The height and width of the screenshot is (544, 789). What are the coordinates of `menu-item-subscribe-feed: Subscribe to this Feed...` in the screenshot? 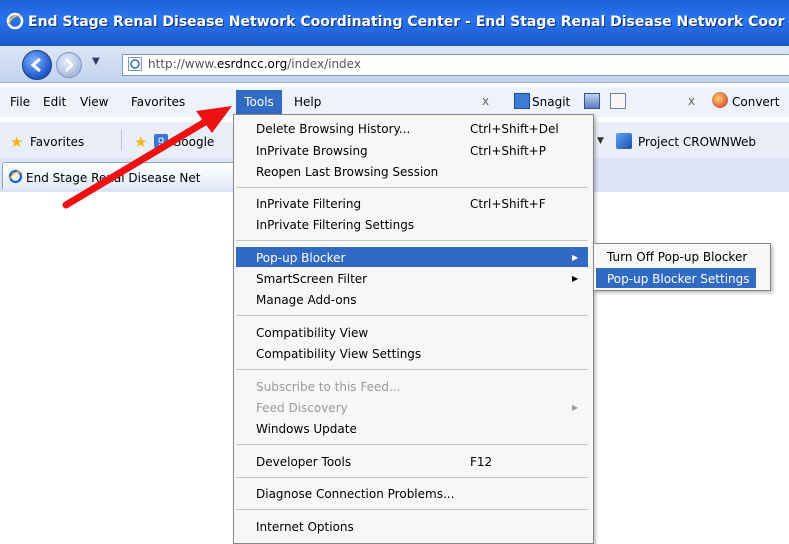 It's located at (328, 387).